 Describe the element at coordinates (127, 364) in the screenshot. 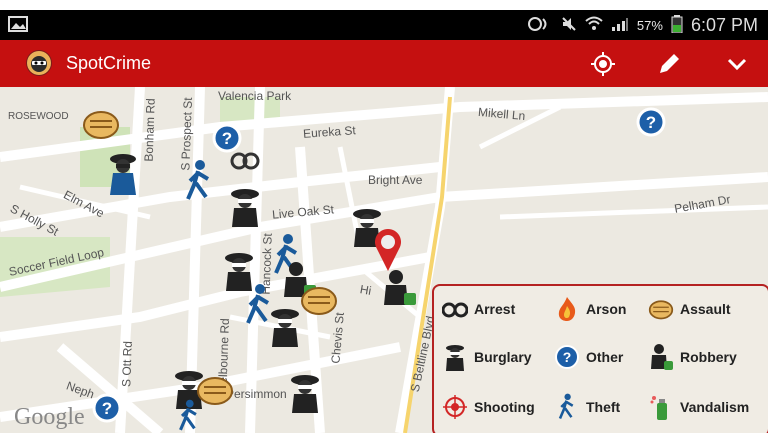

I see `map-label-s-ott-rd: S Ott Rd` at that location.